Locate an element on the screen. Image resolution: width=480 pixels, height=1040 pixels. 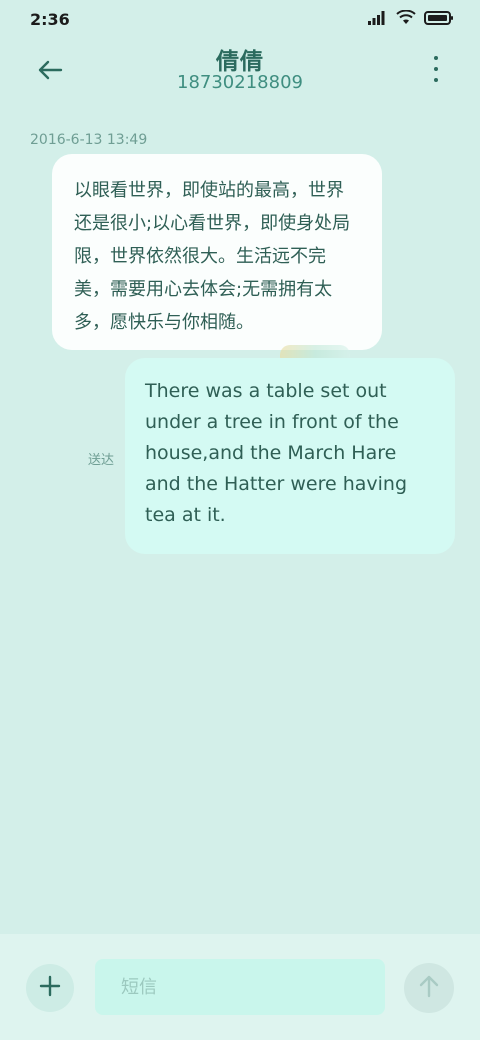
contact-phone-number: 18730218809 is located at coordinates (240, 82).